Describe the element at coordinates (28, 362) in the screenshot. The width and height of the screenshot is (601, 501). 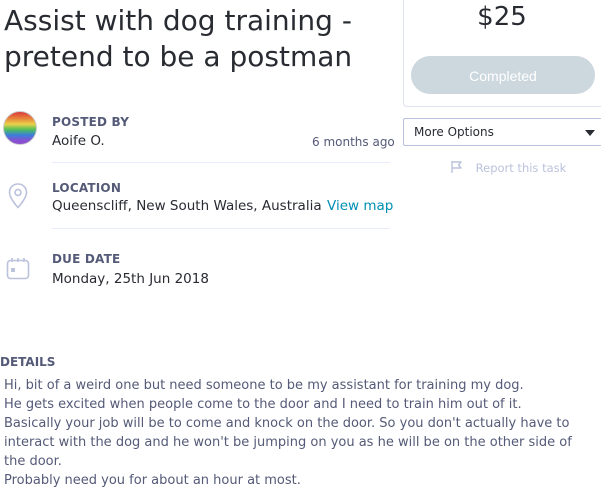
I see `details-heading: DETAILS` at that location.